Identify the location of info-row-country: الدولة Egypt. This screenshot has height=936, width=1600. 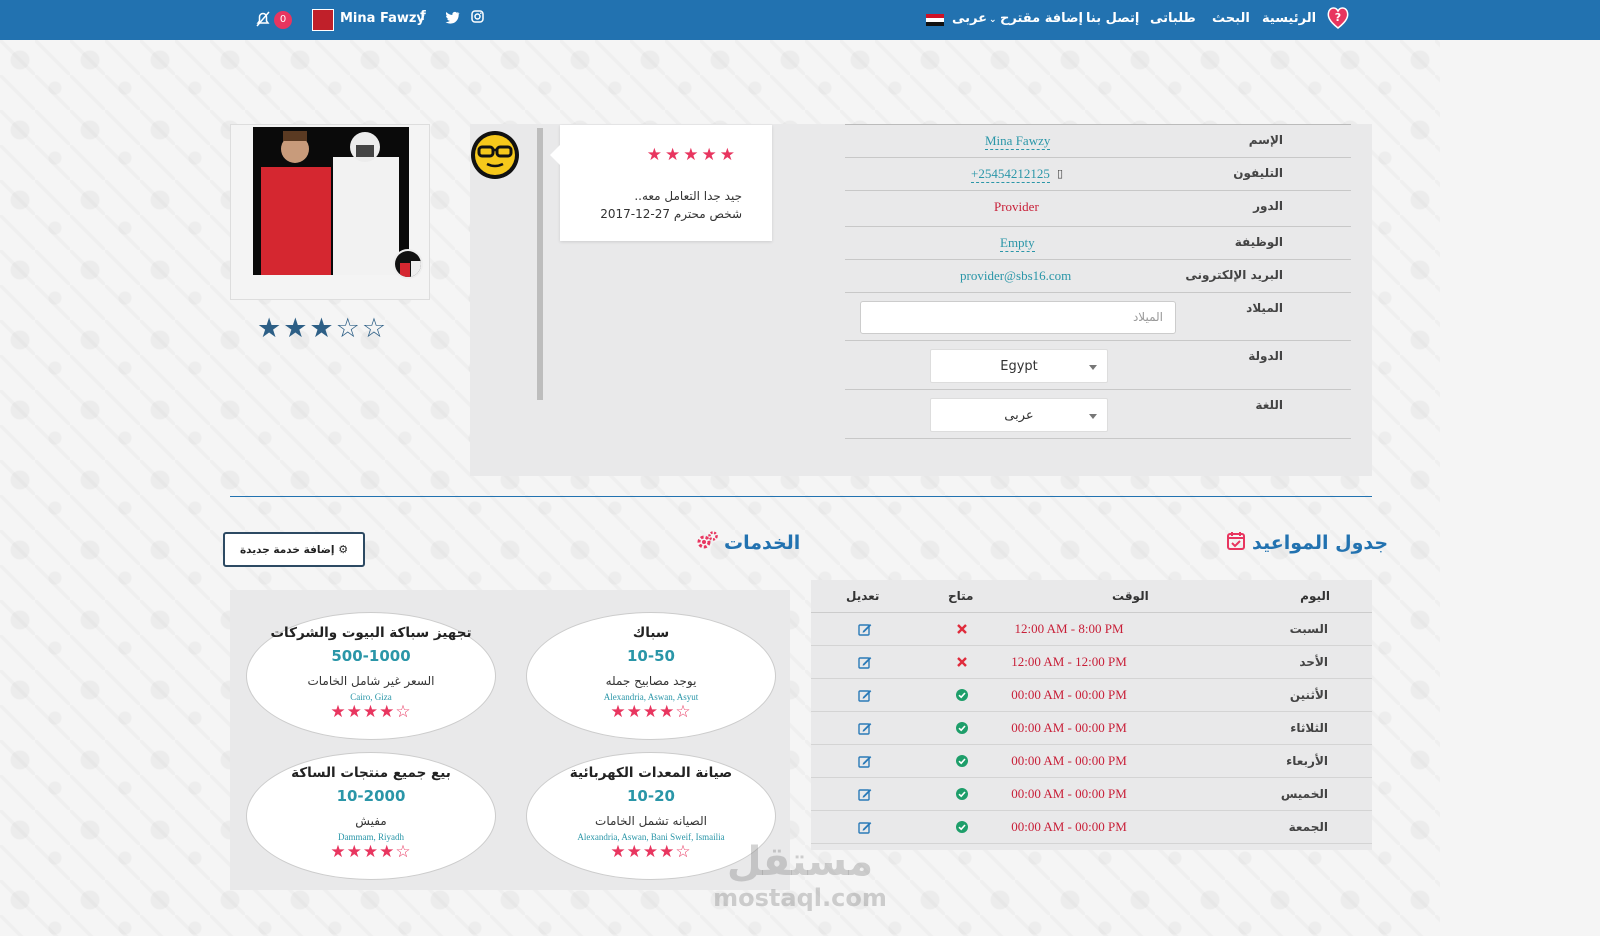
(1098, 365).